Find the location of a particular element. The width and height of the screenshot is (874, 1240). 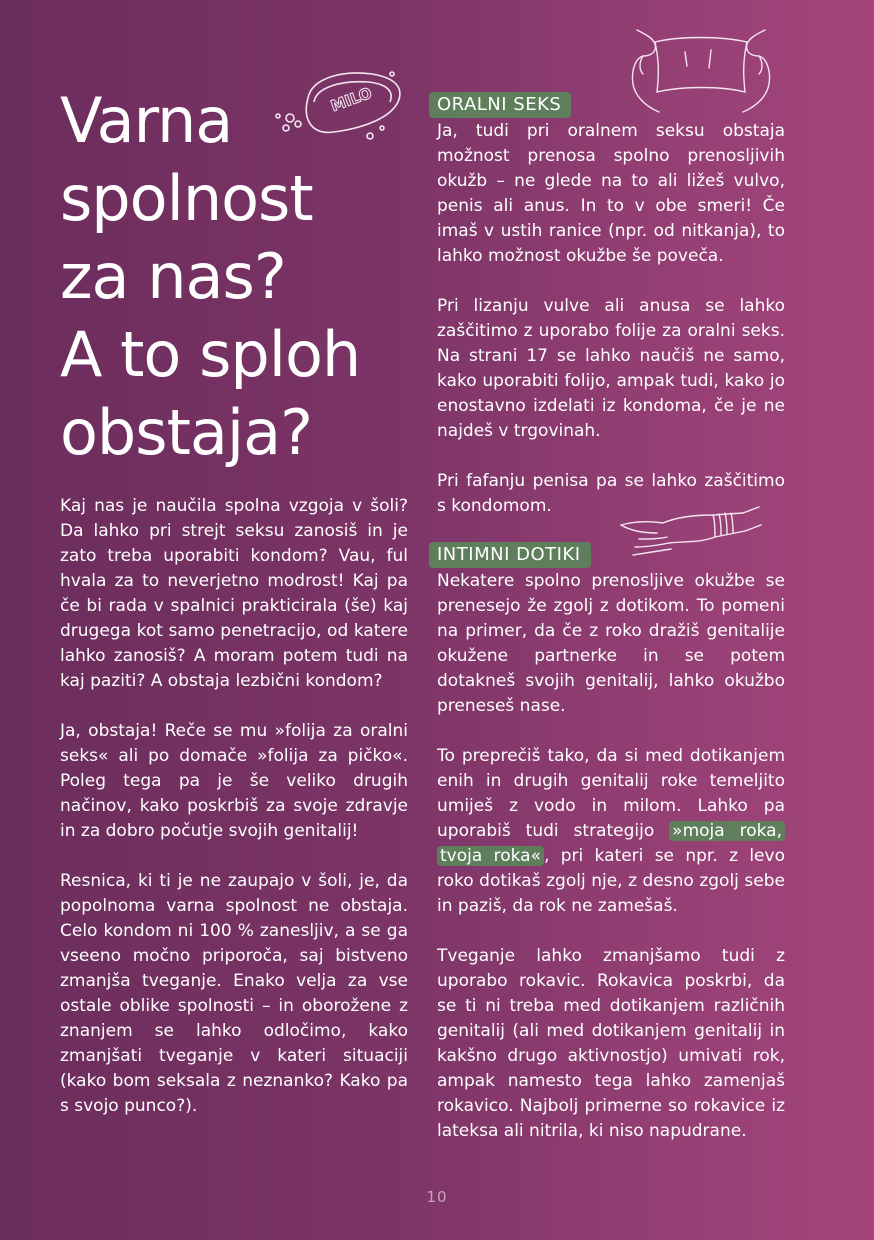

title-line: spolnost is located at coordinates (187, 198).